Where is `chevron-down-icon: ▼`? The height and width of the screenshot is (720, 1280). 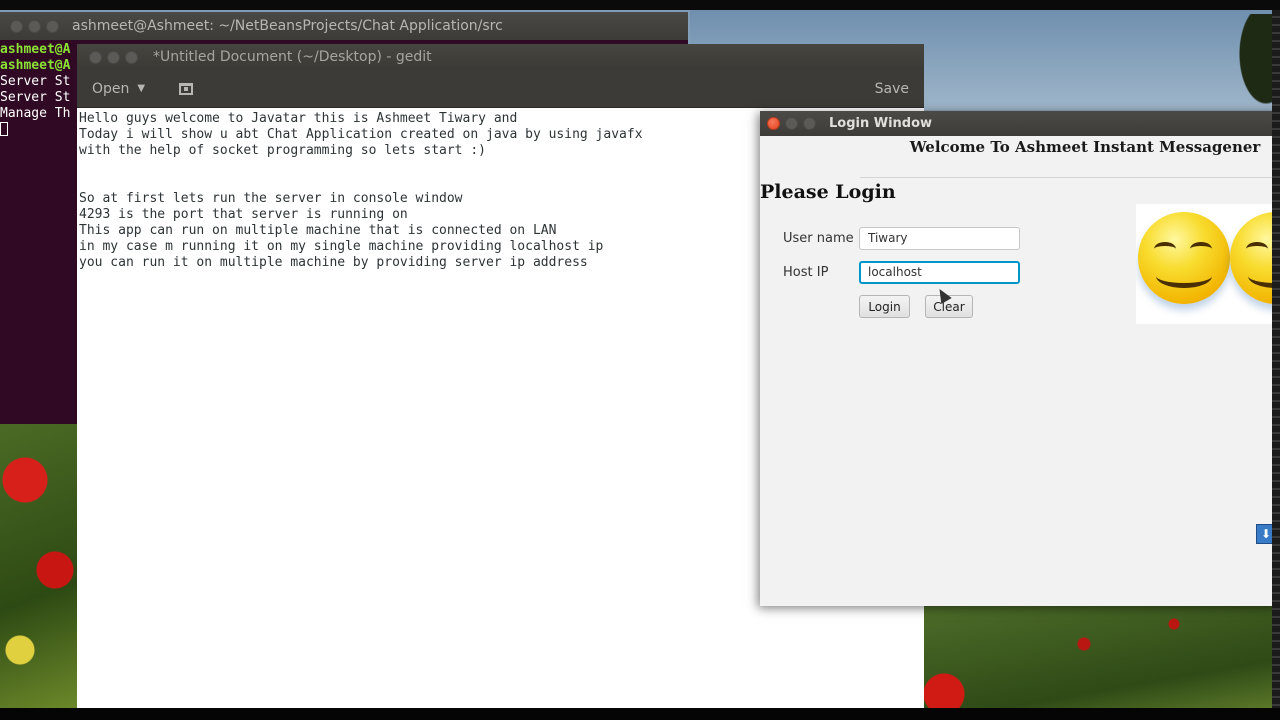
chevron-down-icon: ▼ is located at coordinates (141, 88).